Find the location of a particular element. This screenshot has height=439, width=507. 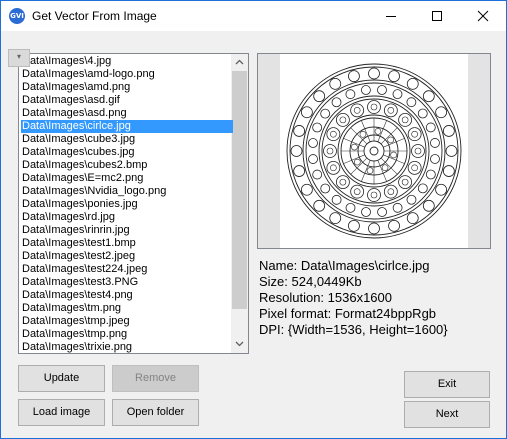

list-item: Data\Images\cubes2.bmp is located at coordinates (127, 165).